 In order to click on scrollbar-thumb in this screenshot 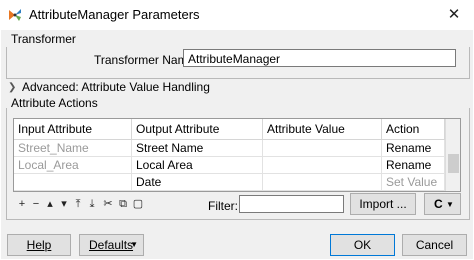, I will do `click(453, 163)`.